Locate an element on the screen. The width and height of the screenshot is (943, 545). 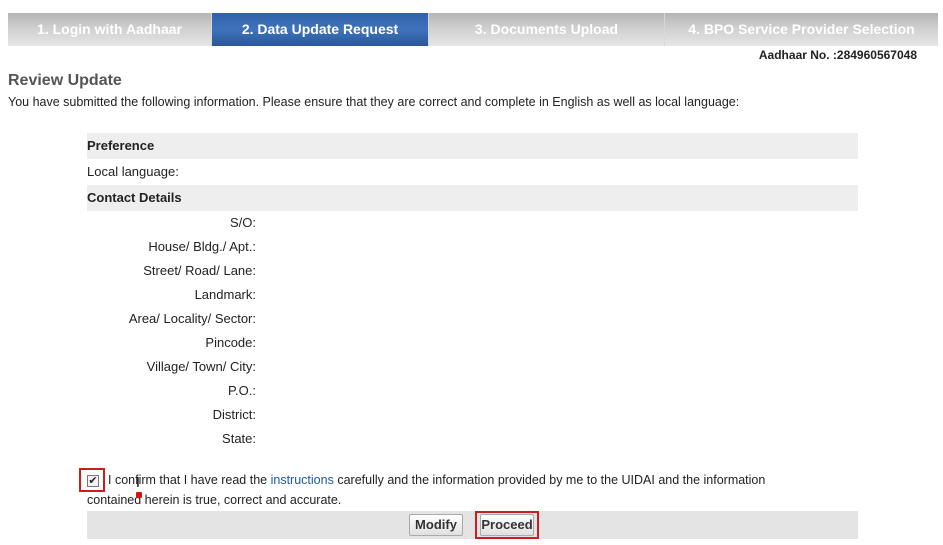
field-row-house: House/ Bldg./ Apt.: is located at coordinates (472, 247).